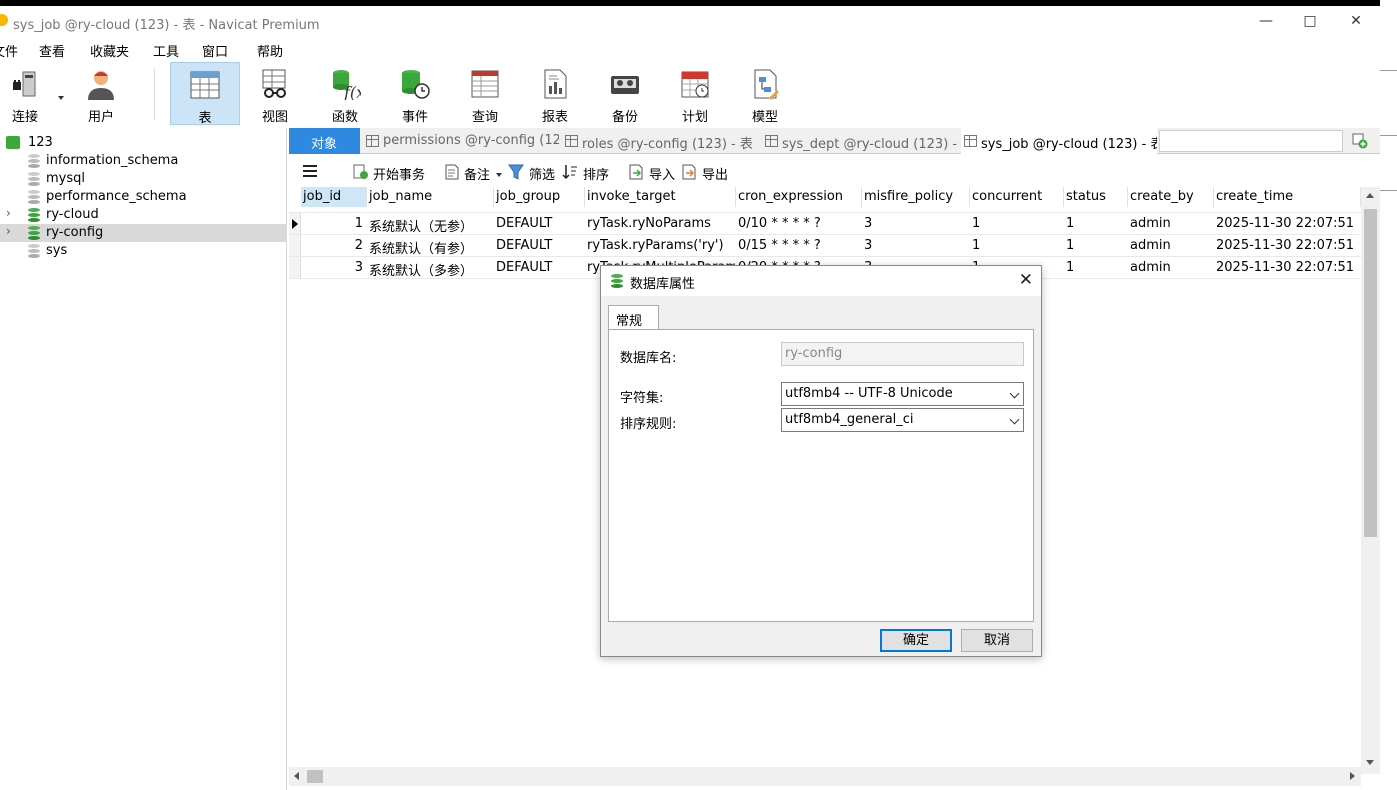 The image size is (1397, 790). What do you see at coordinates (1352, 776) in the screenshot?
I see `scroll-right-icon` at bounding box center [1352, 776].